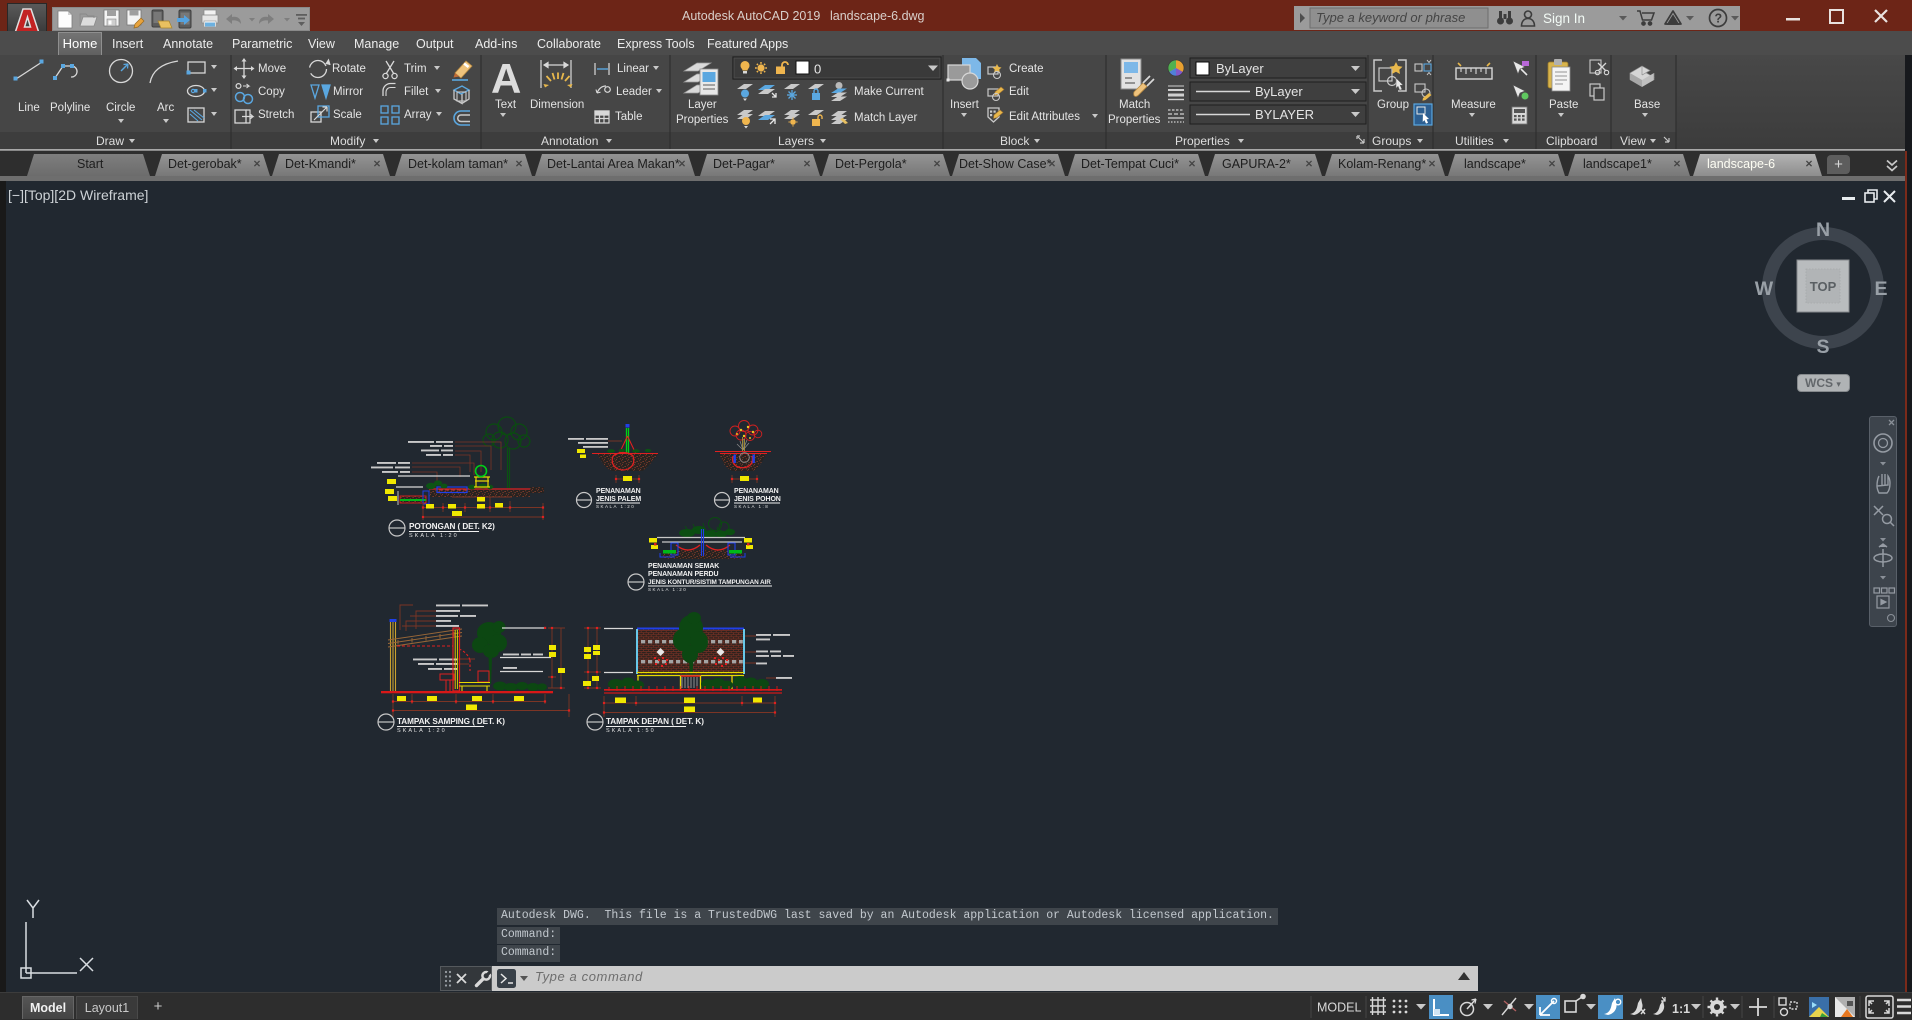 The width and height of the screenshot is (1912, 1020). What do you see at coordinates (683, 566) in the screenshot?
I see `svg-text: PENANAMAN SEMAK` at bounding box center [683, 566].